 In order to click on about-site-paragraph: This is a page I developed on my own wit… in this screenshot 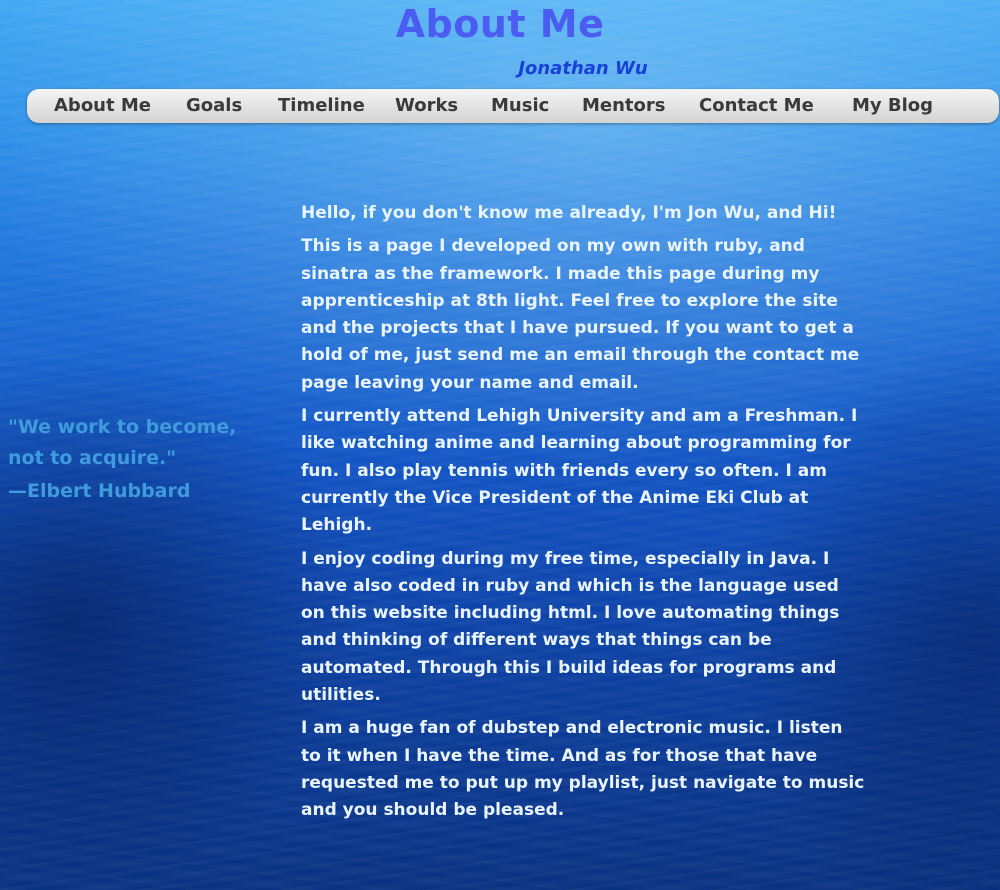, I will do `click(580, 314)`.